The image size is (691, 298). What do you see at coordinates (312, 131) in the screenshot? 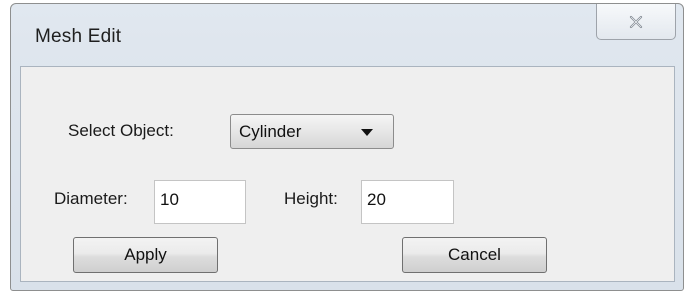
I see `select-object-dropdown: Cylinder` at bounding box center [312, 131].